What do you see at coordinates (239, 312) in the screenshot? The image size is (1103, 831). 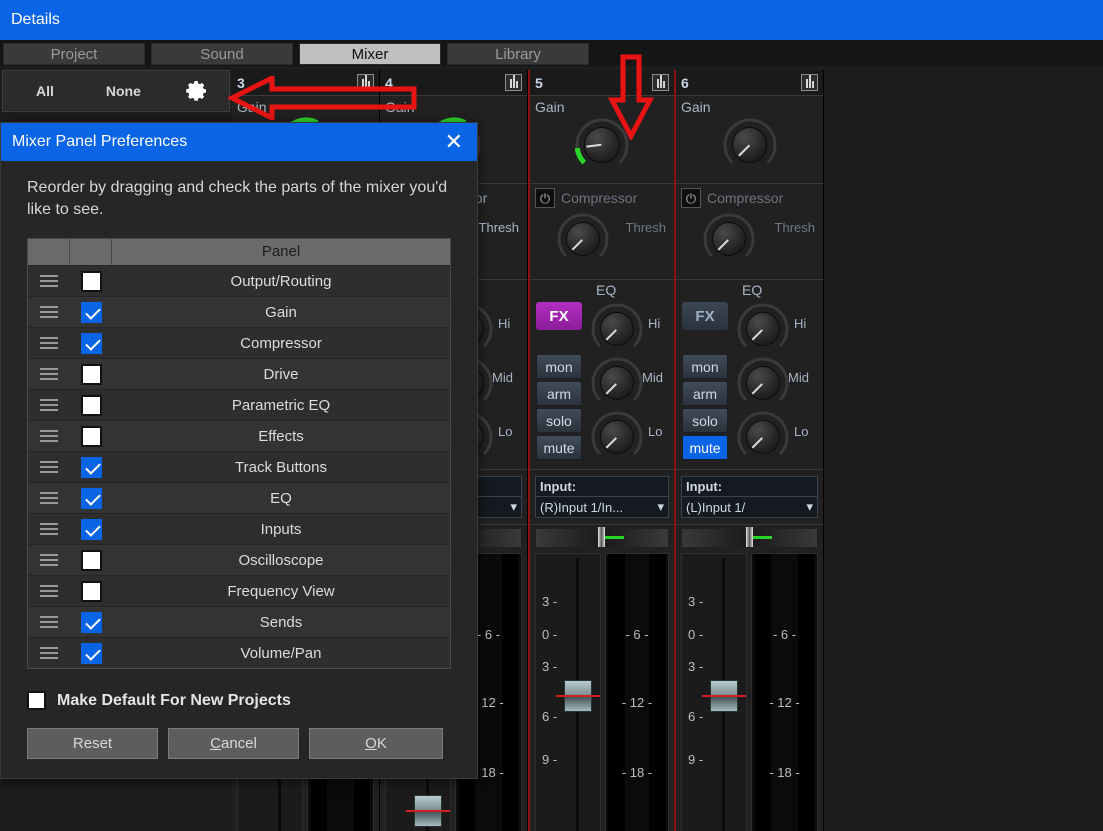 I see `panel-row: Gain` at bounding box center [239, 312].